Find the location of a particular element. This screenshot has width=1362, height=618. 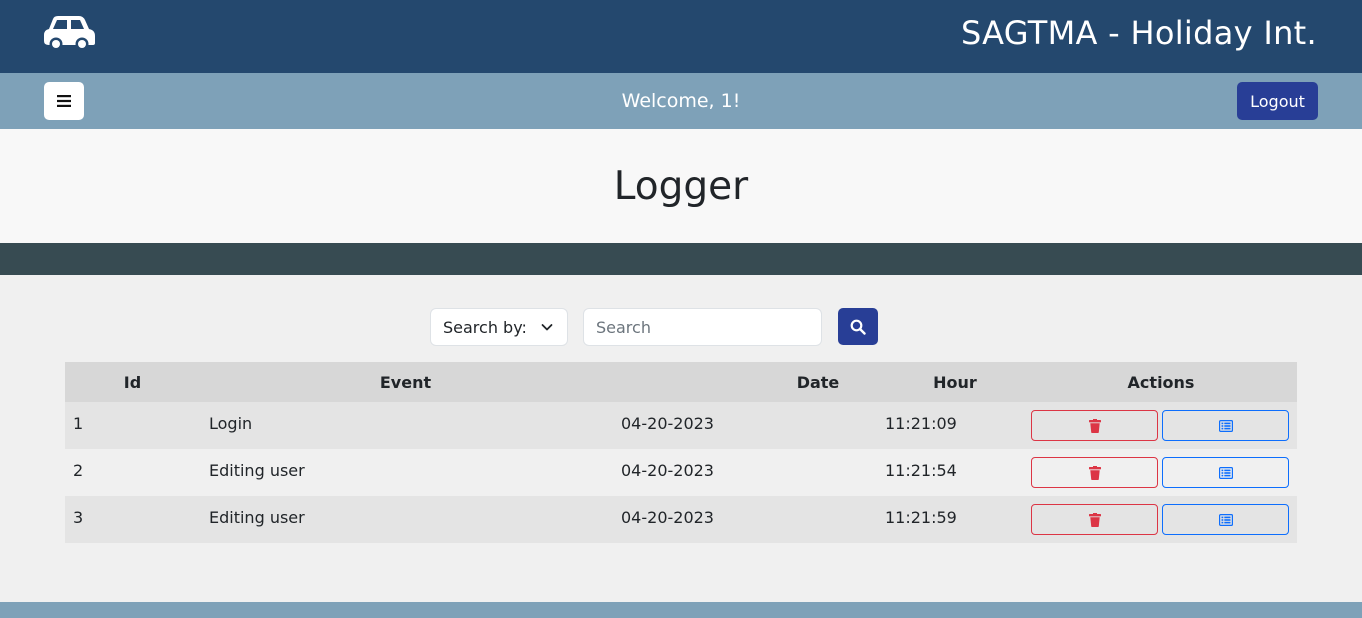

page-title: Logger is located at coordinates (681, 186).